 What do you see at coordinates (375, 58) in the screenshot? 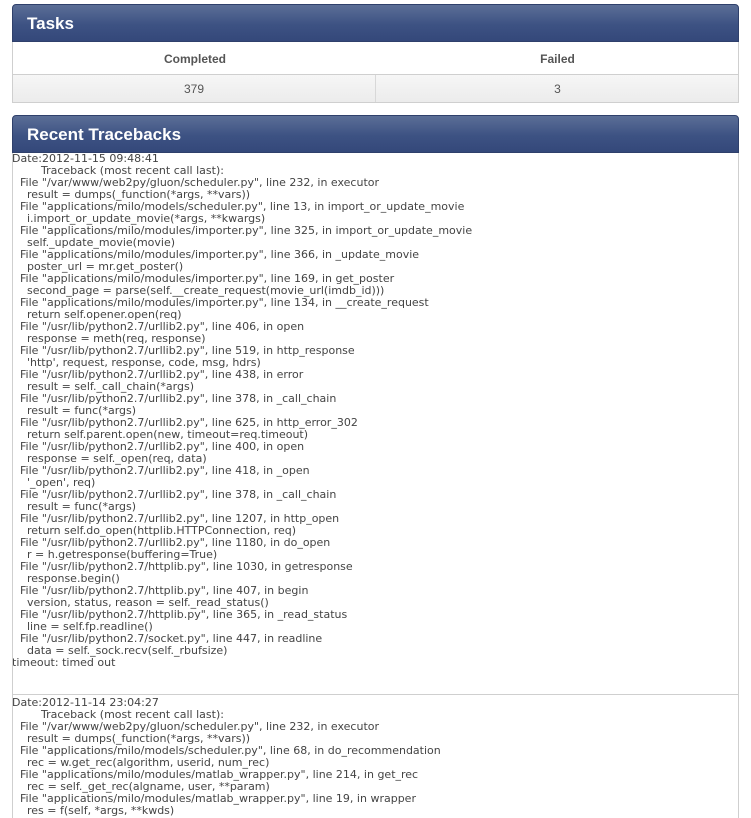
I see `tasks-table-header: Completed Failed` at bounding box center [375, 58].